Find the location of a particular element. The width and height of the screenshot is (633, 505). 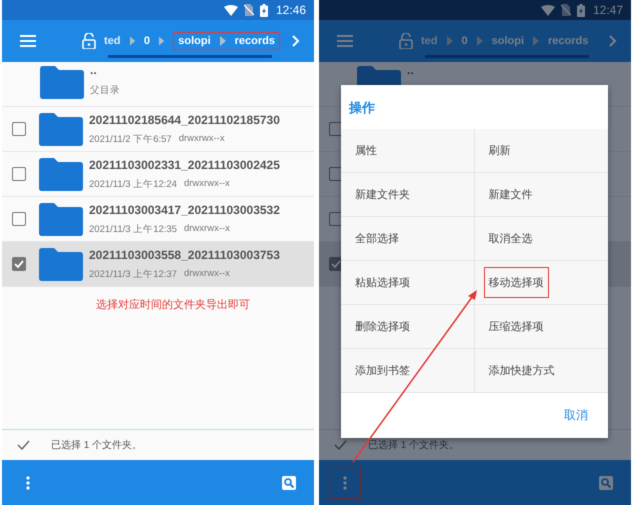

clock-time: 12:47 is located at coordinates (607, 10).